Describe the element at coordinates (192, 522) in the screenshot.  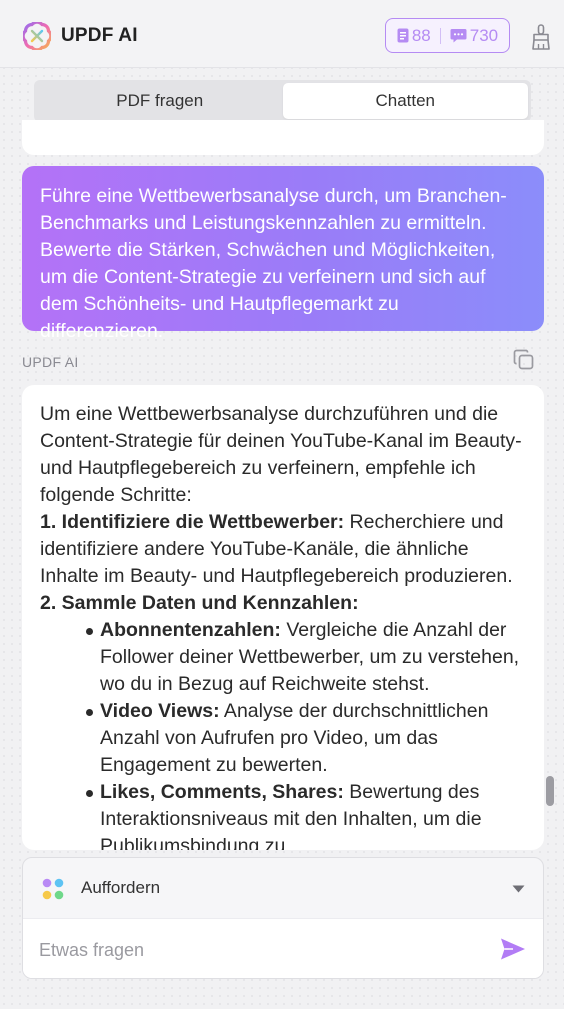
I see `ai-step-1-title: 1. Identifiziere die Wettbewerber:` at that location.